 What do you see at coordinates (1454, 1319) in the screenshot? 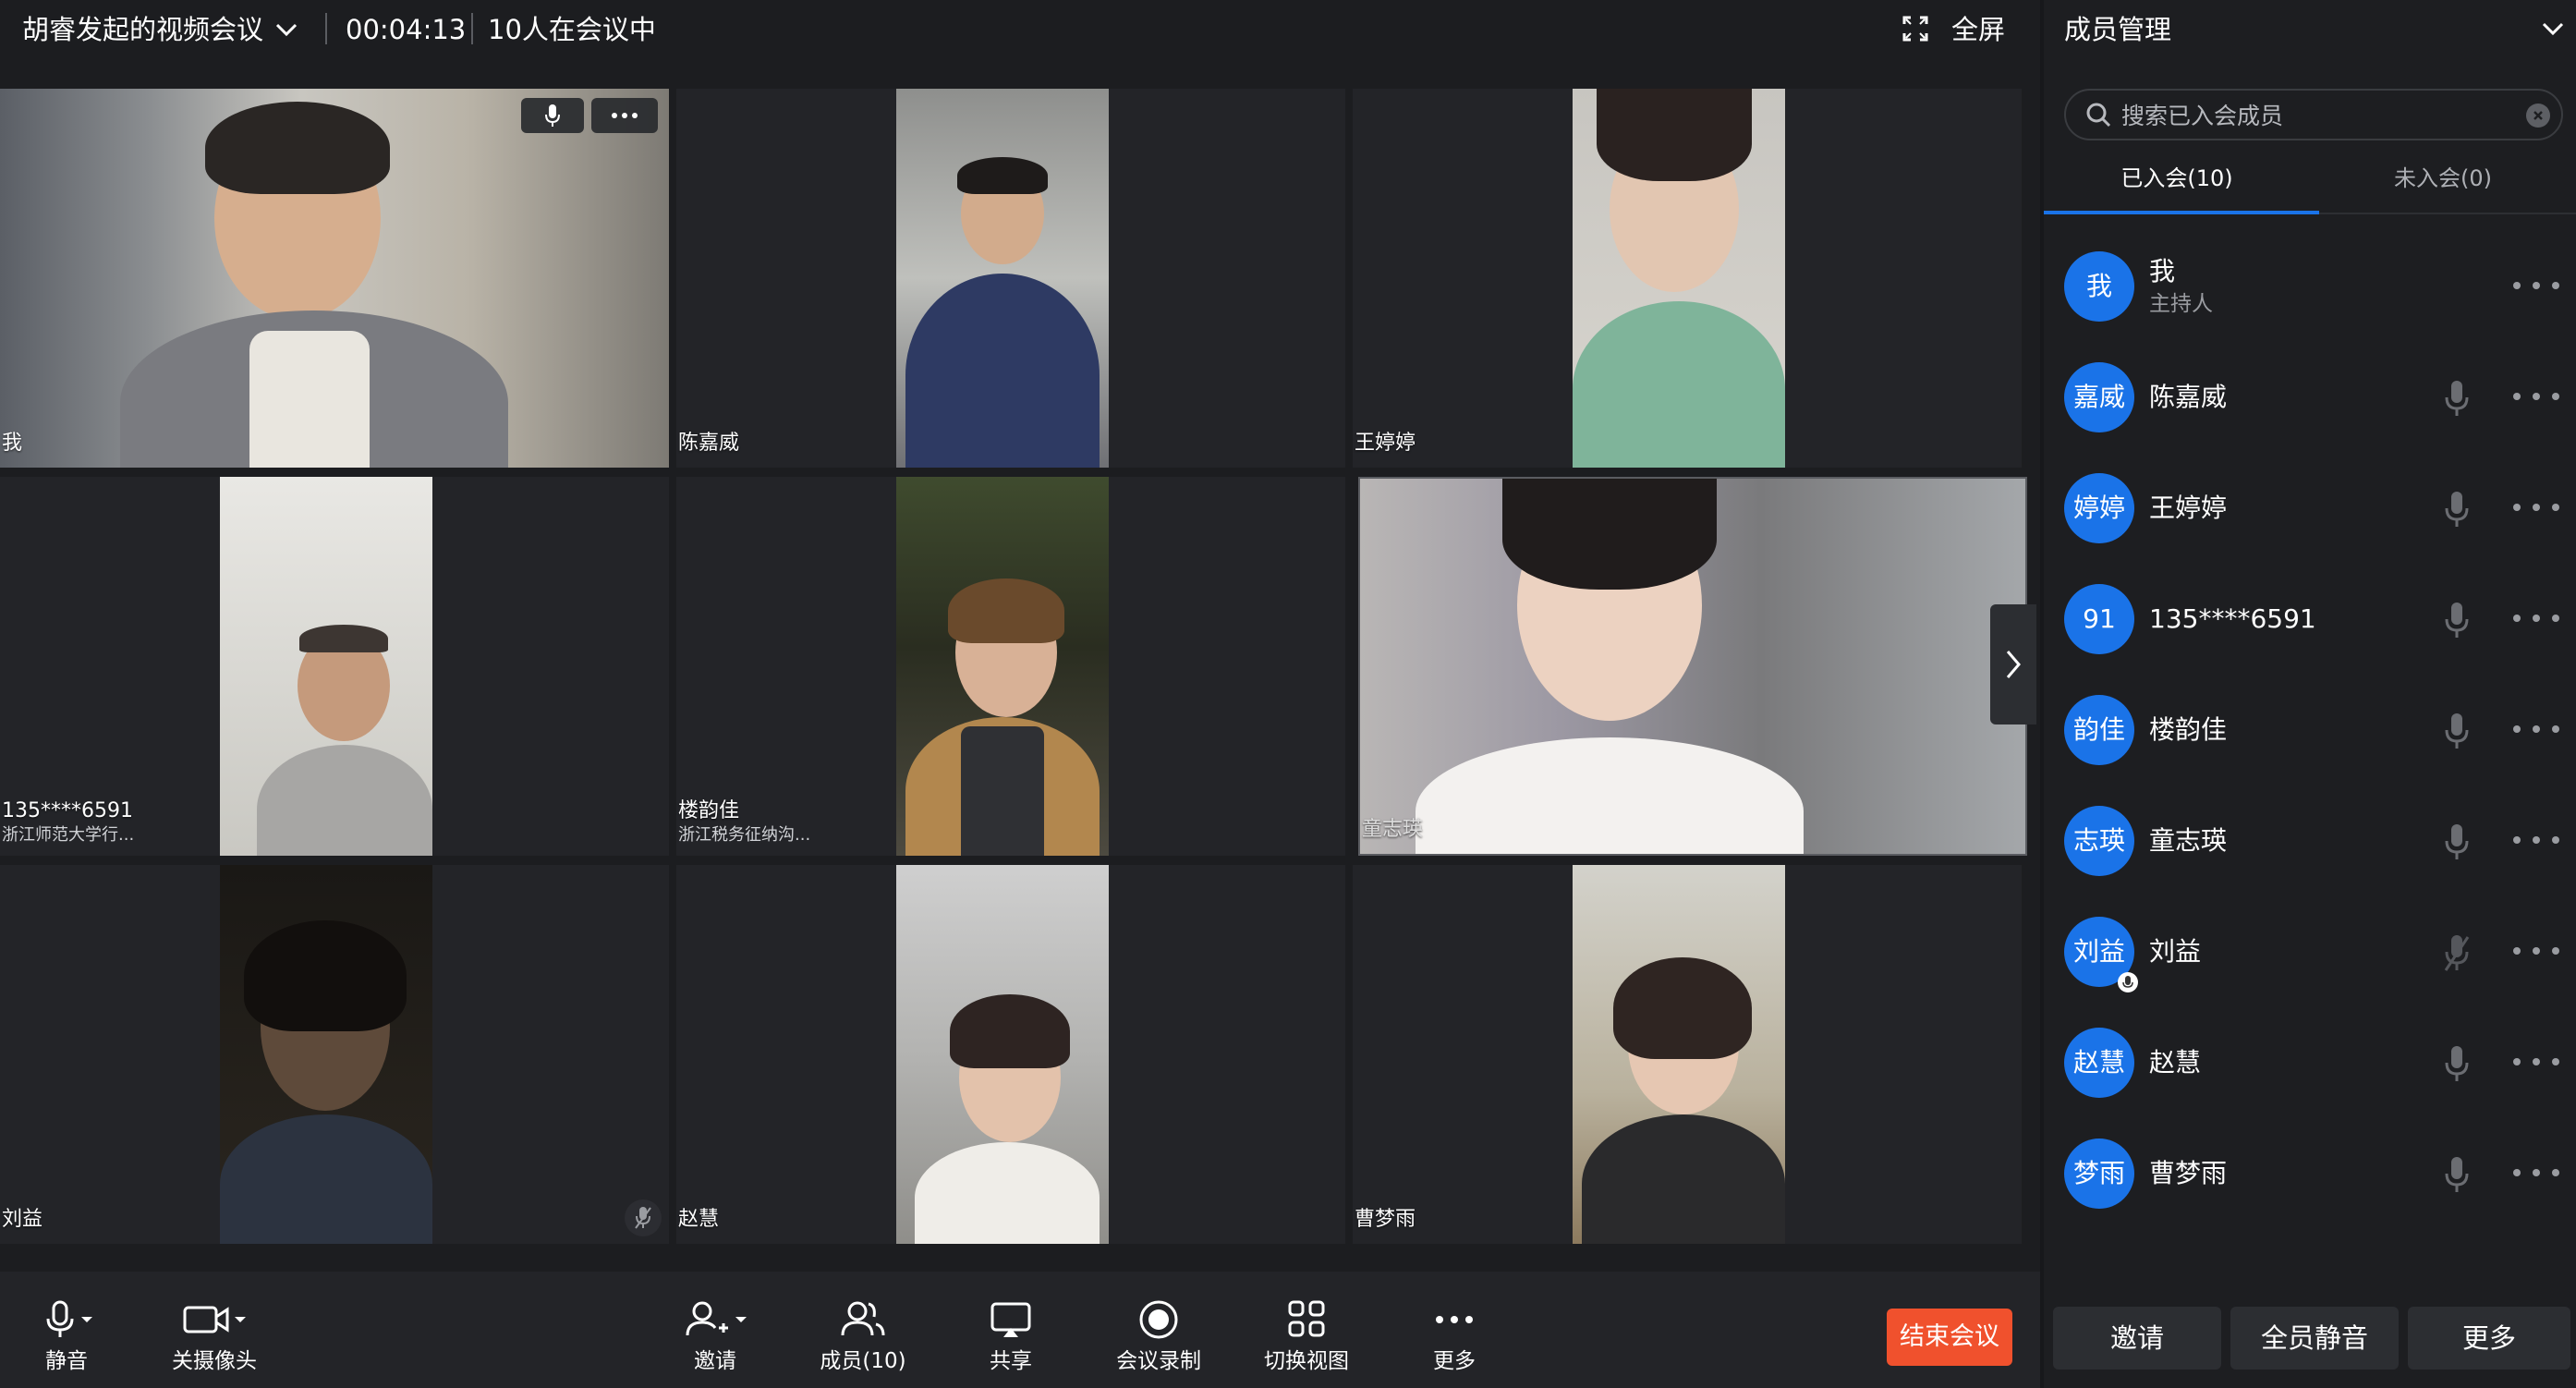
I see `more-icon` at bounding box center [1454, 1319].